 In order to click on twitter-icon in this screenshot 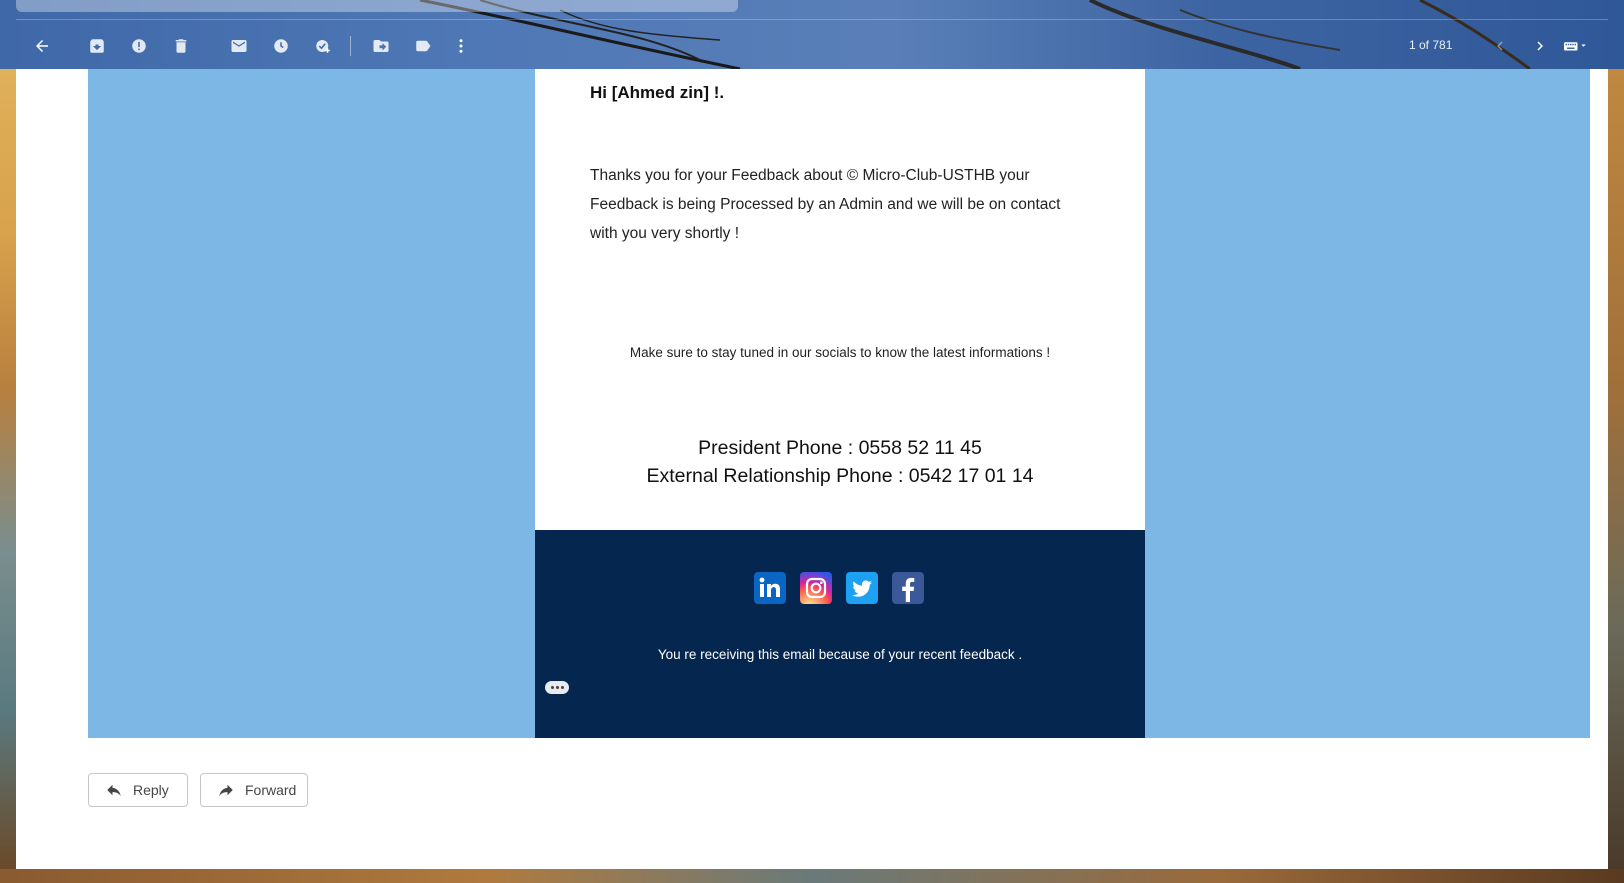, I will do `click(862, 588)`.